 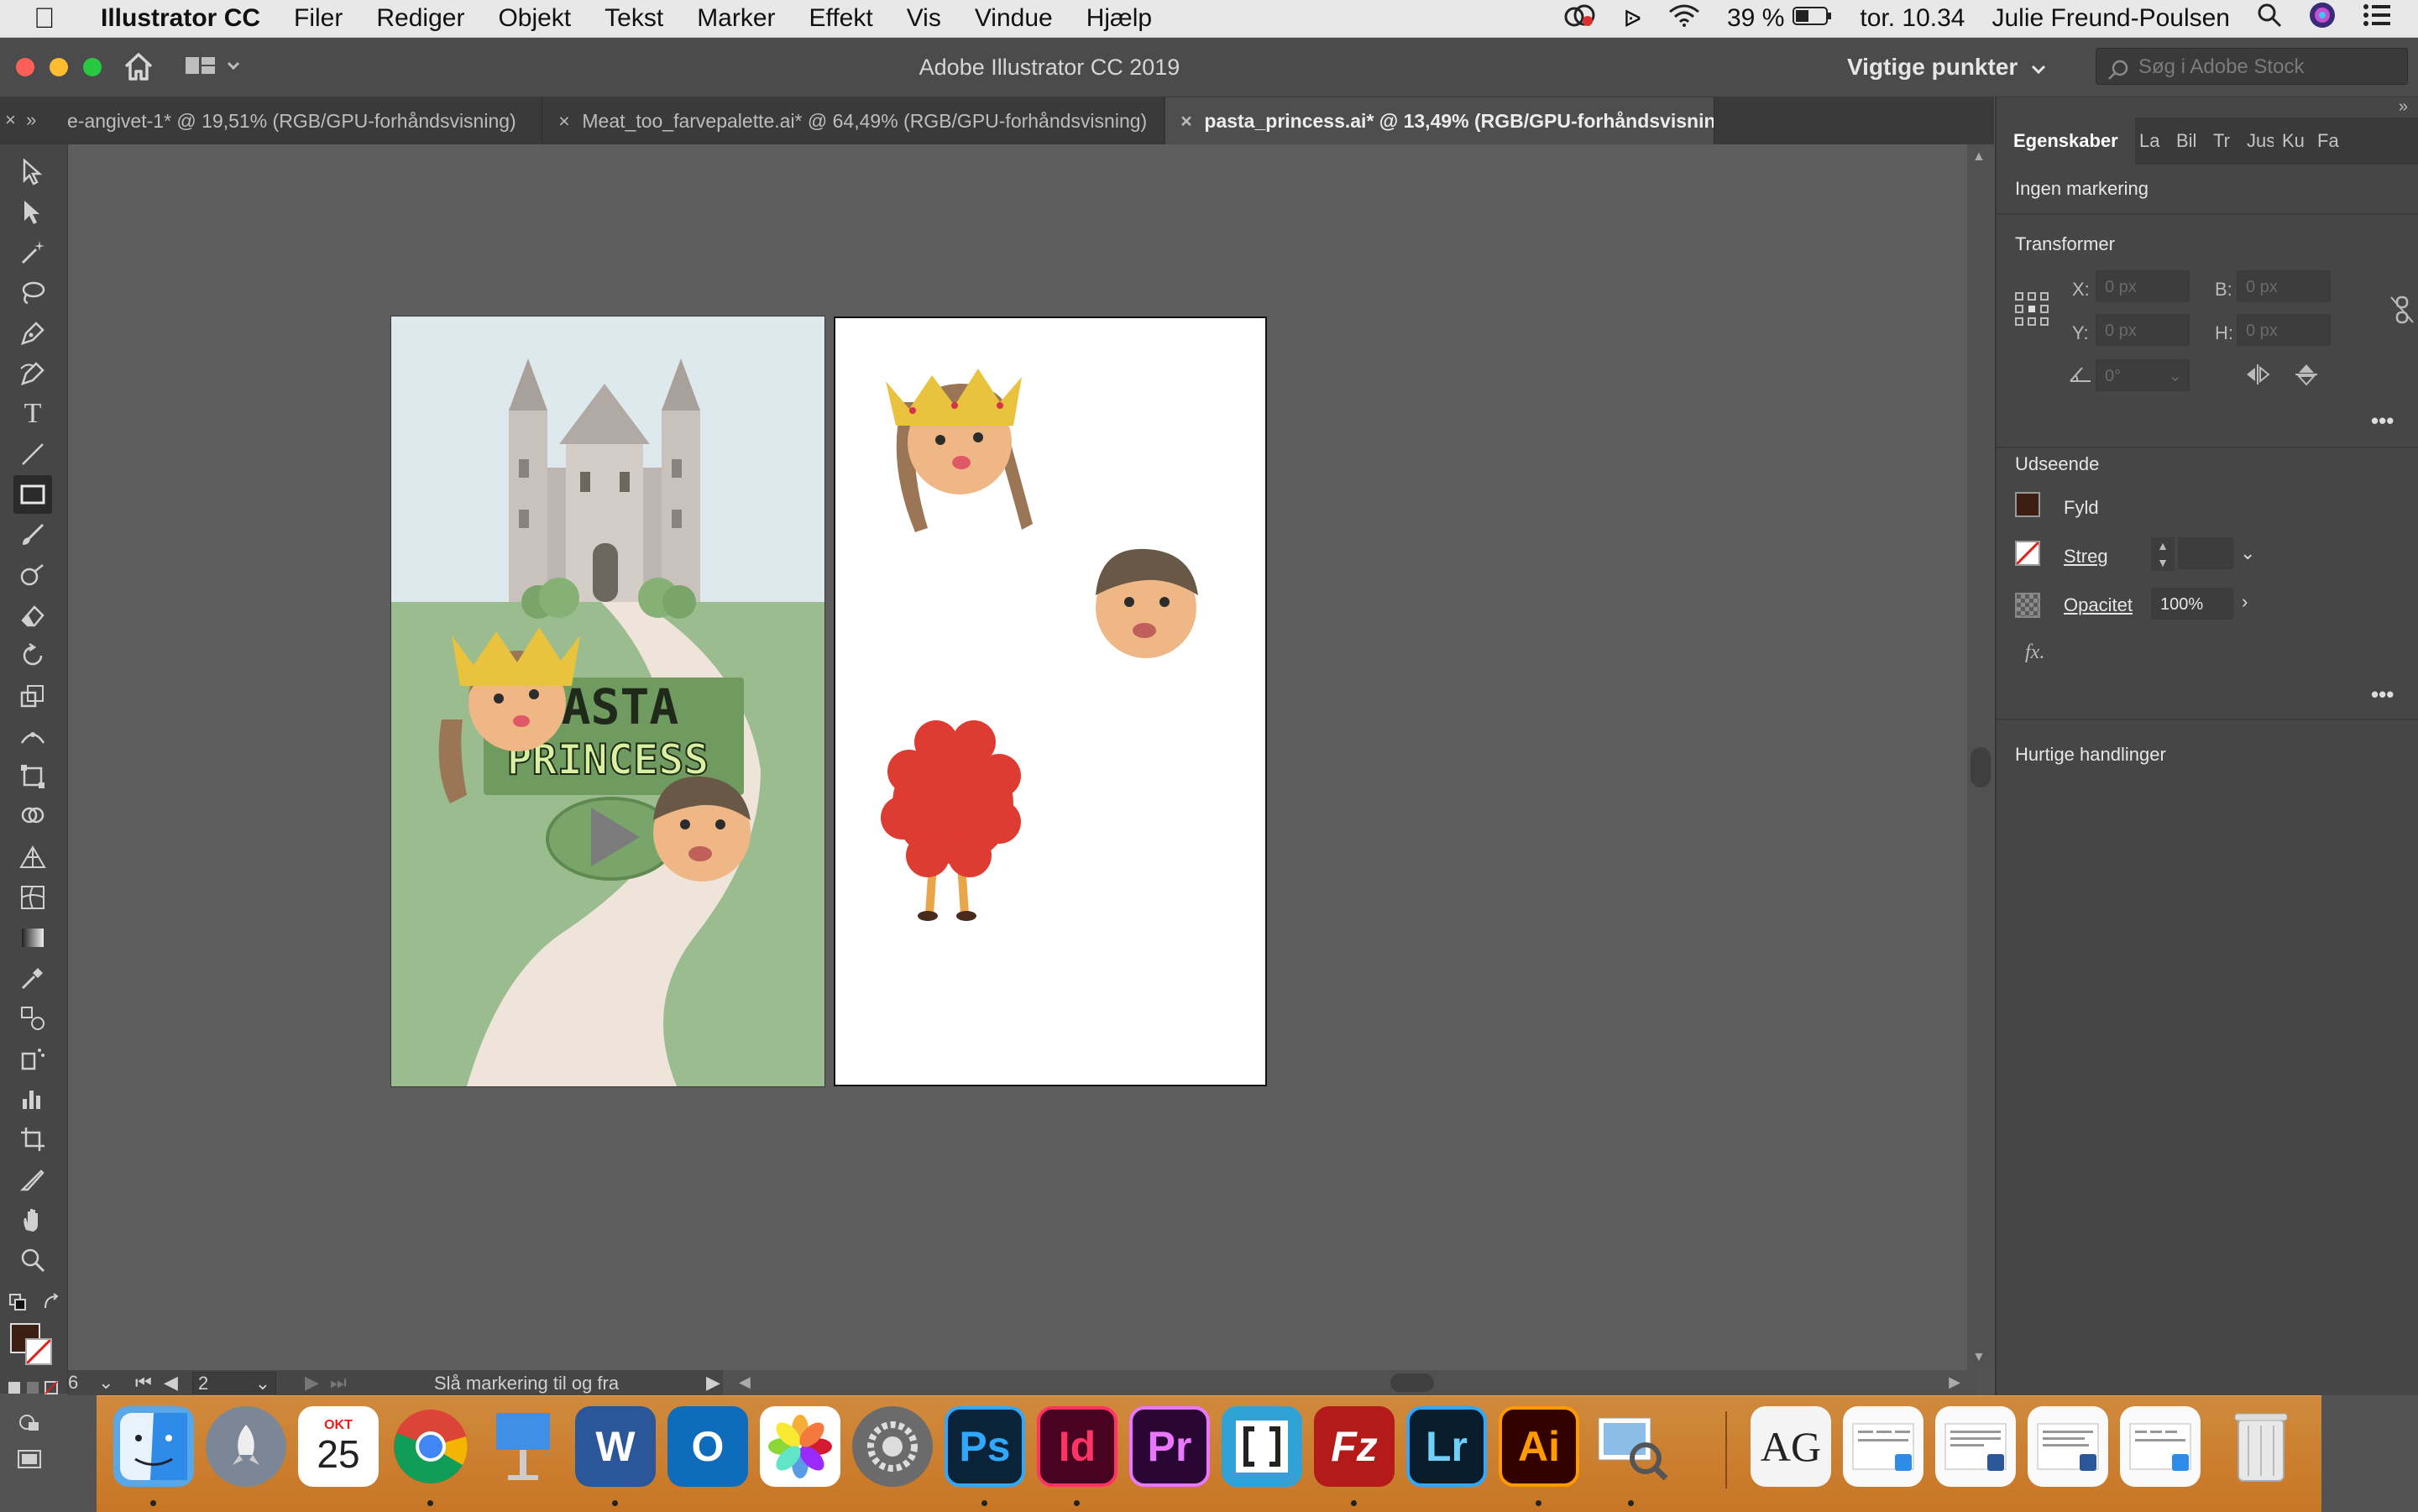 What do you see at coordinates (707, 1446) in the screenshot?
I see `dock-outlook-icon: O` at bounding box center [707, 1446].